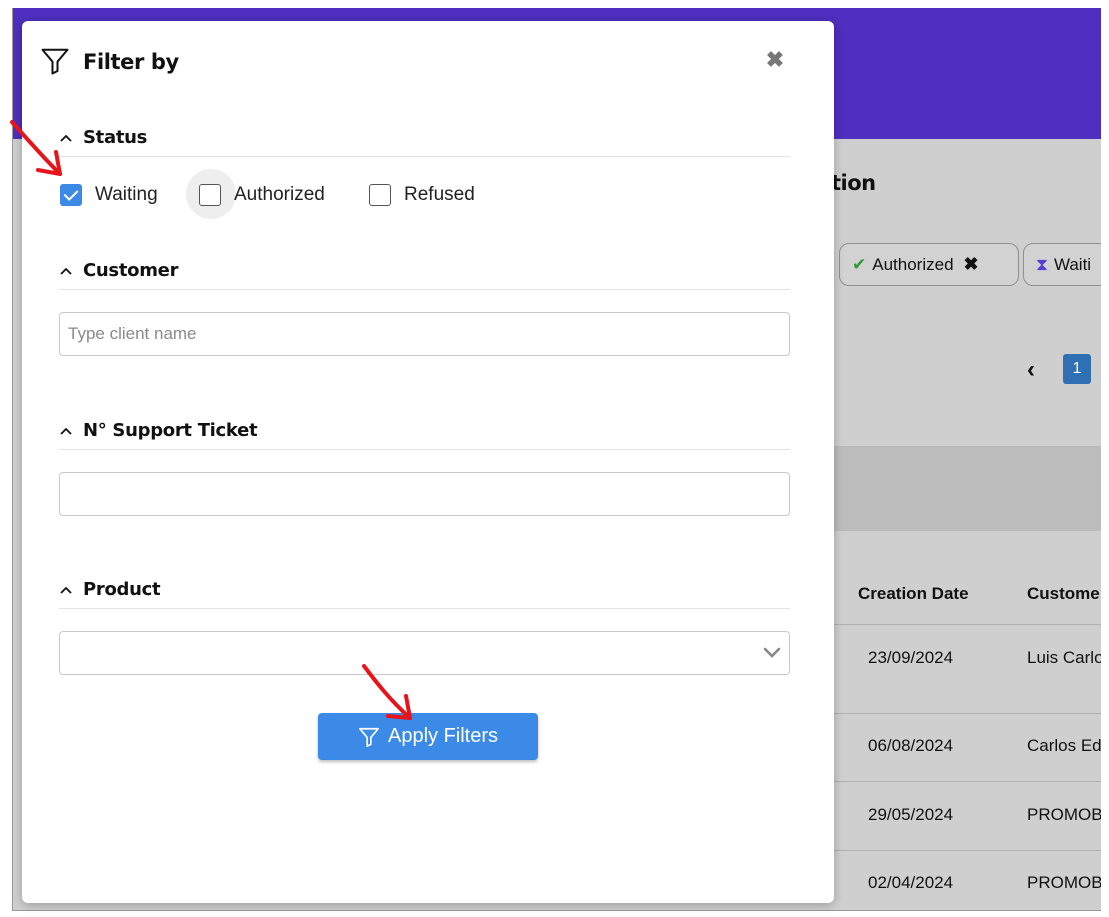 Image resolution: width=1109 pixels, height=917 pixels. I want to click on chevron-down-icon, so click(772, 652).